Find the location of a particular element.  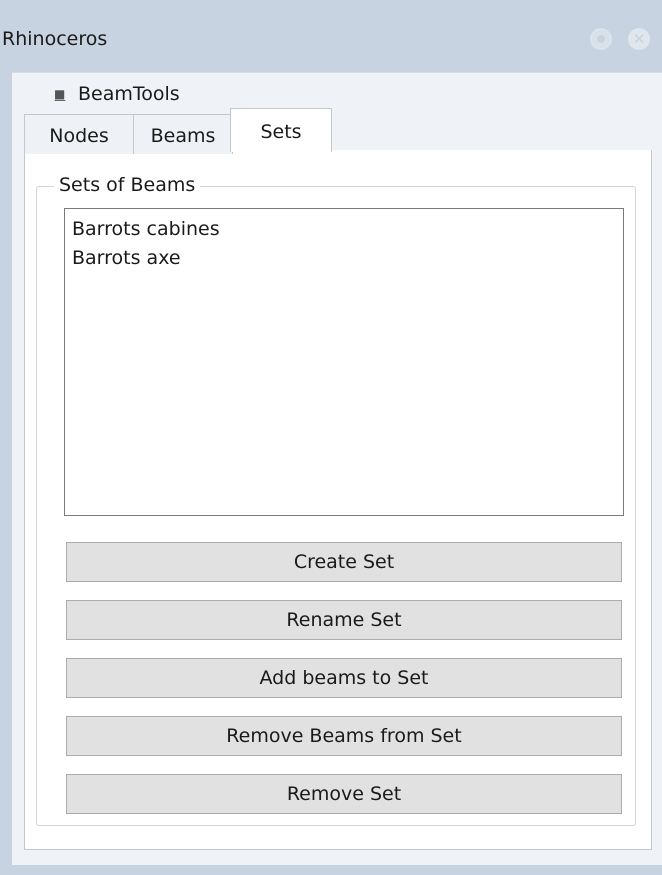

rename-set-button: Rename Set is located at coordinates (344, 620).